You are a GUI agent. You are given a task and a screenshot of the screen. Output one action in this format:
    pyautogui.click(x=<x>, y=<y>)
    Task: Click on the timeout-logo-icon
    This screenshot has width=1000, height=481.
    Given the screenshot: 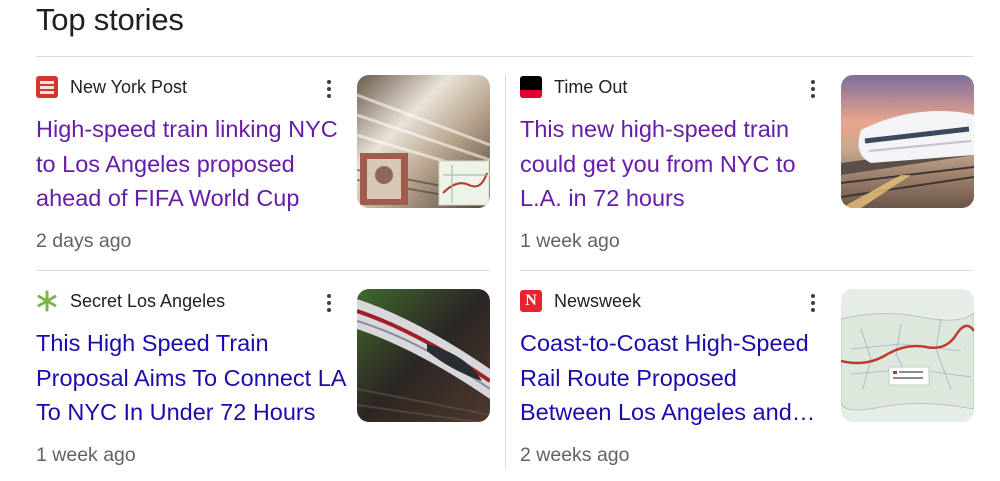 What is the action you would take?
    pyautogui.click(x=531, y=87)
    